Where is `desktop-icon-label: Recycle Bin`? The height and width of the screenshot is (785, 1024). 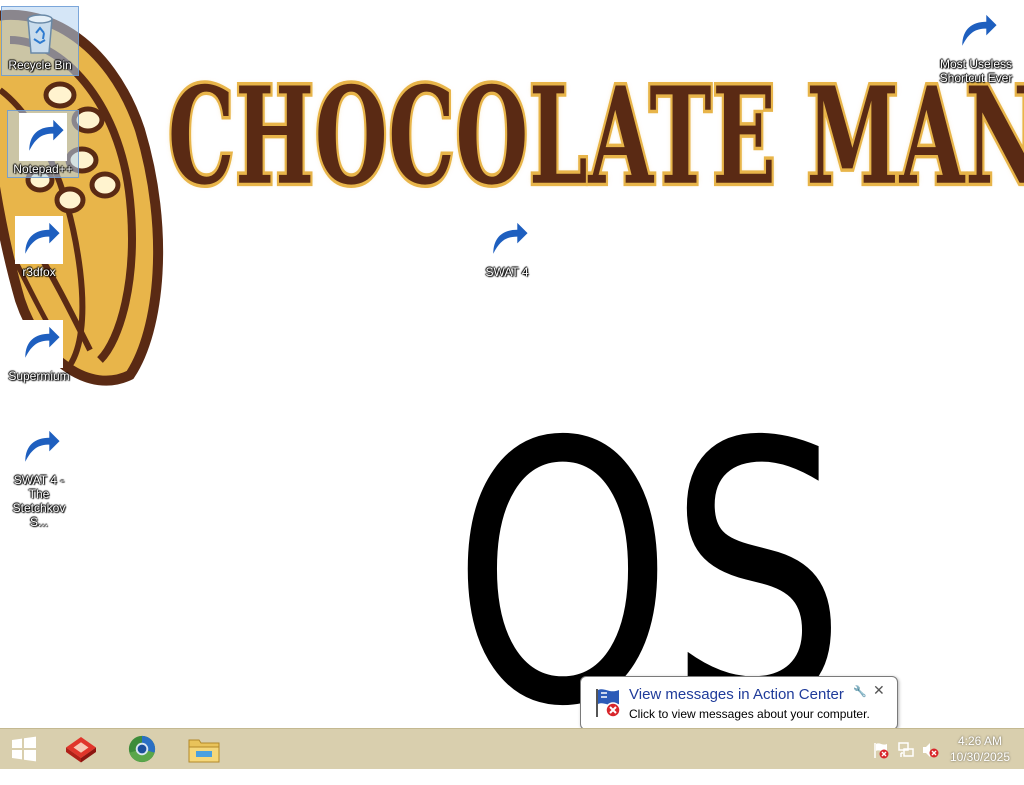
desktop-icon-label: Recycle Bin is located at coordinates (40, 65).